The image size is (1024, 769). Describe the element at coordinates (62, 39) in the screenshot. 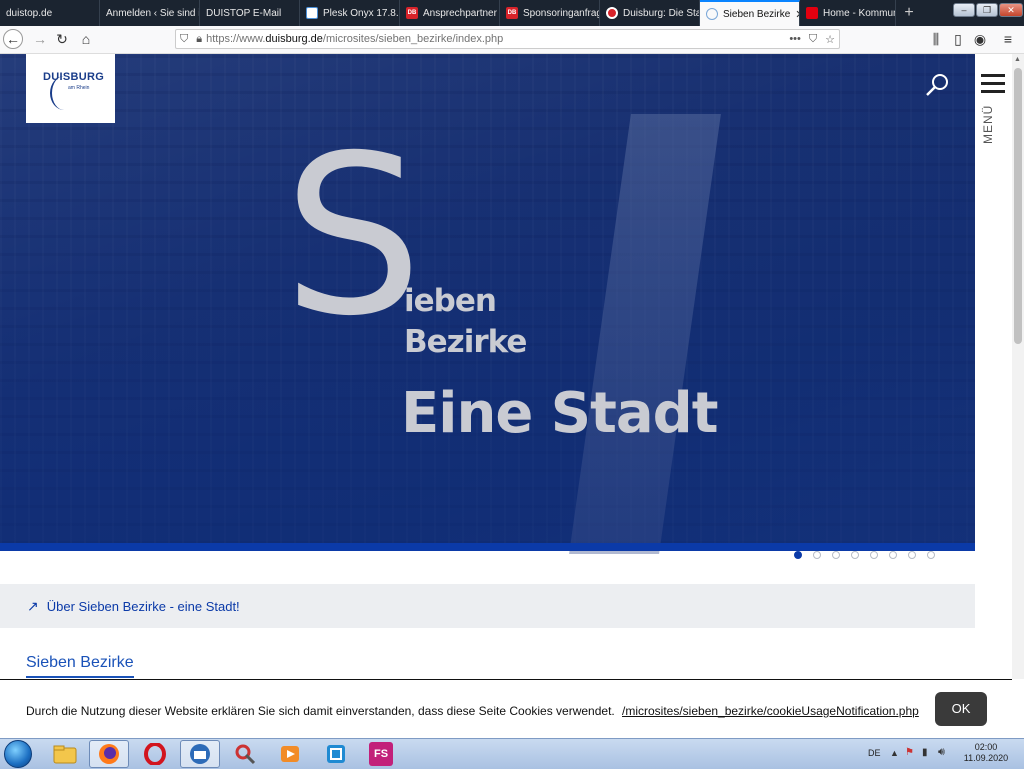

I see `reload-icon: ↻` at that location.